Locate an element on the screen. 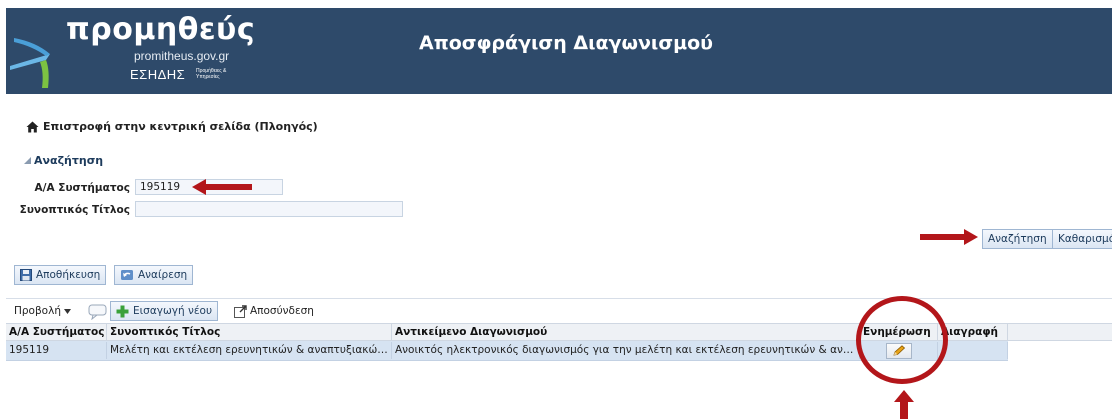 The height and width of the screenshot is (419, 1112). annotation-circle is located at coordinates (902, 340).